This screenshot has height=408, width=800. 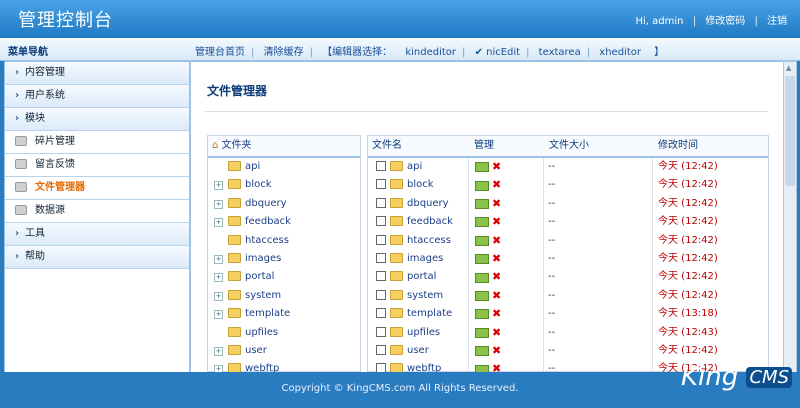 I want to click on editor-kindeditor: kindeditor, so click(x=430, y=52).